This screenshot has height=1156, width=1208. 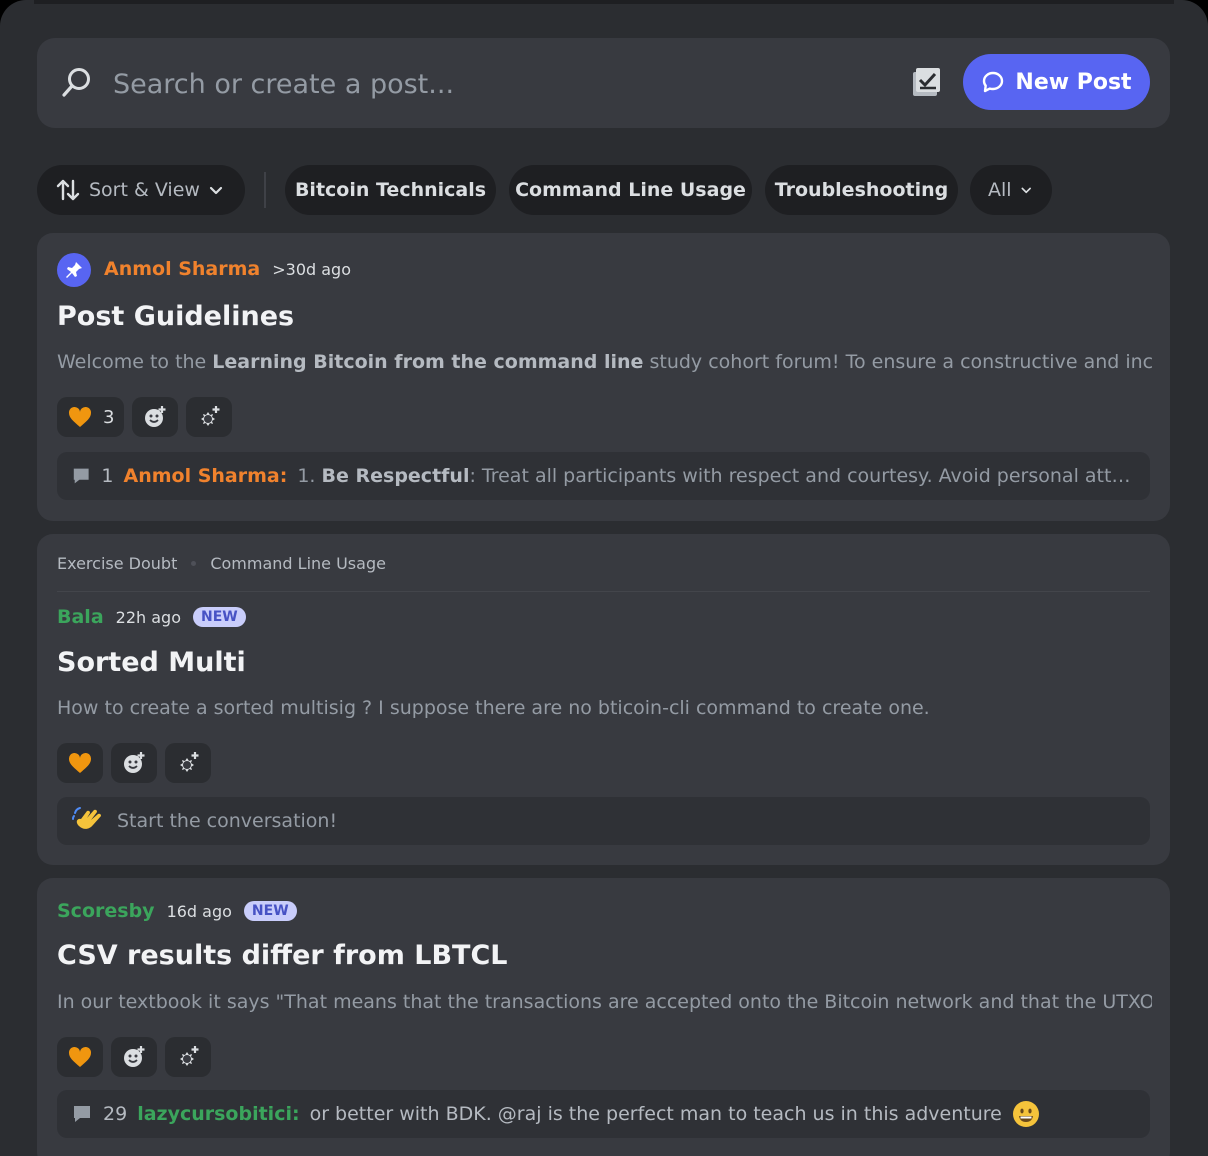 I want to click on post-title: Post Guidelines, so click(x=175, y=316).